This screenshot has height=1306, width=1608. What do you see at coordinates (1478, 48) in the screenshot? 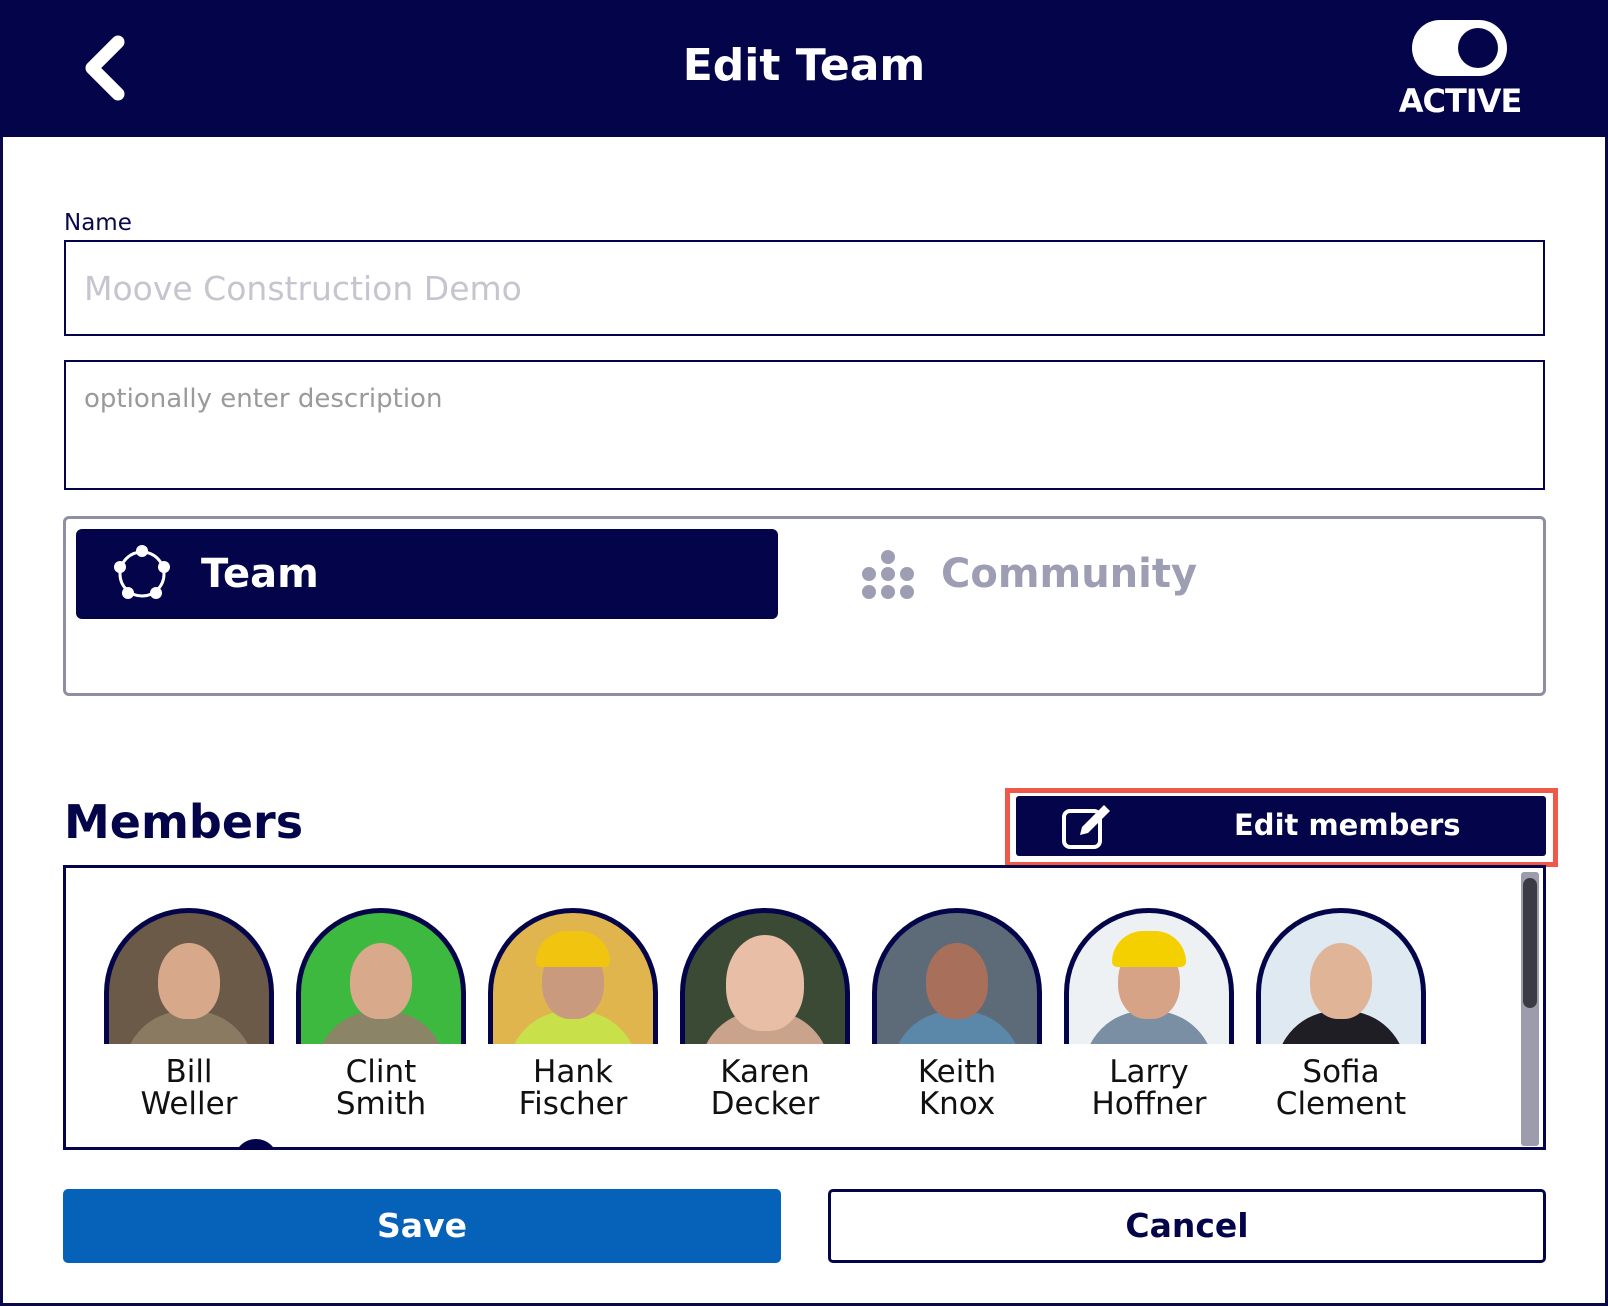
I see `toggle-knob` at bounding box center [1478, 48].